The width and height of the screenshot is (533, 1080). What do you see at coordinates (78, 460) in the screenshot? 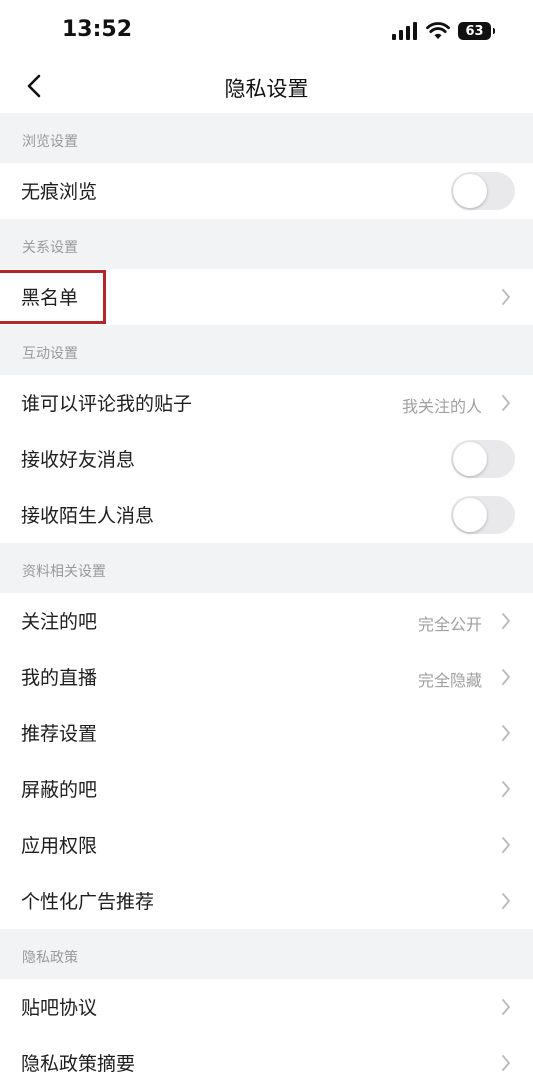
I see `row-label: 接收好友消息` at bounding box center [78, 460].